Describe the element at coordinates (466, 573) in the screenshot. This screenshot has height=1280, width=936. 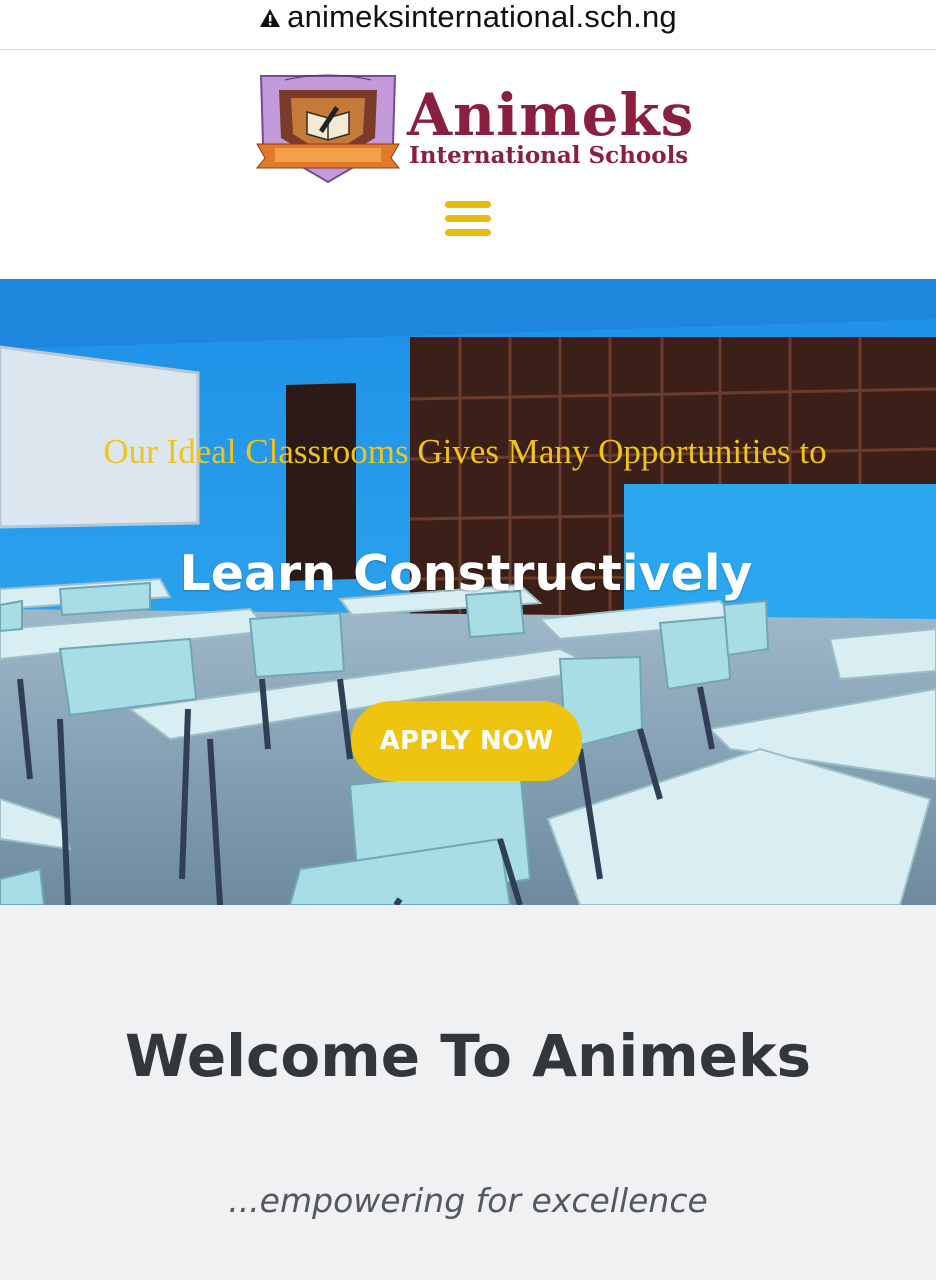
I see `hero-title: Learn Constructively` at that location.